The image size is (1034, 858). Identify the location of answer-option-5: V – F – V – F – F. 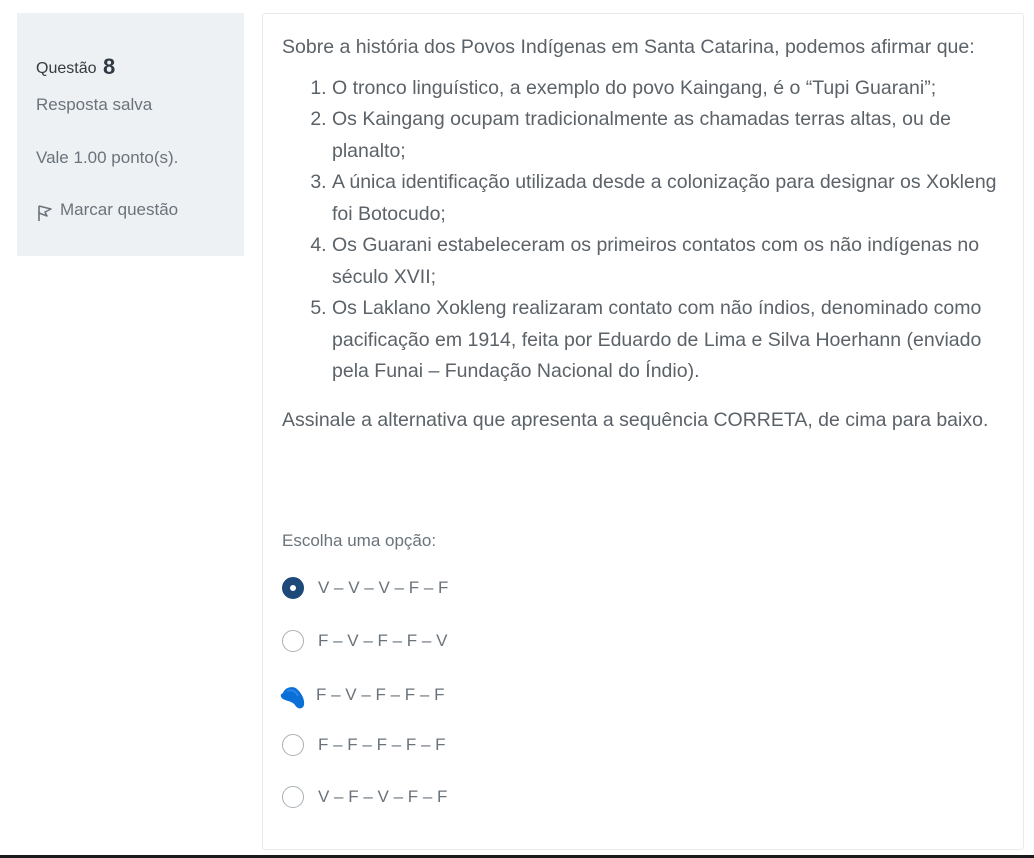
(364, 797).